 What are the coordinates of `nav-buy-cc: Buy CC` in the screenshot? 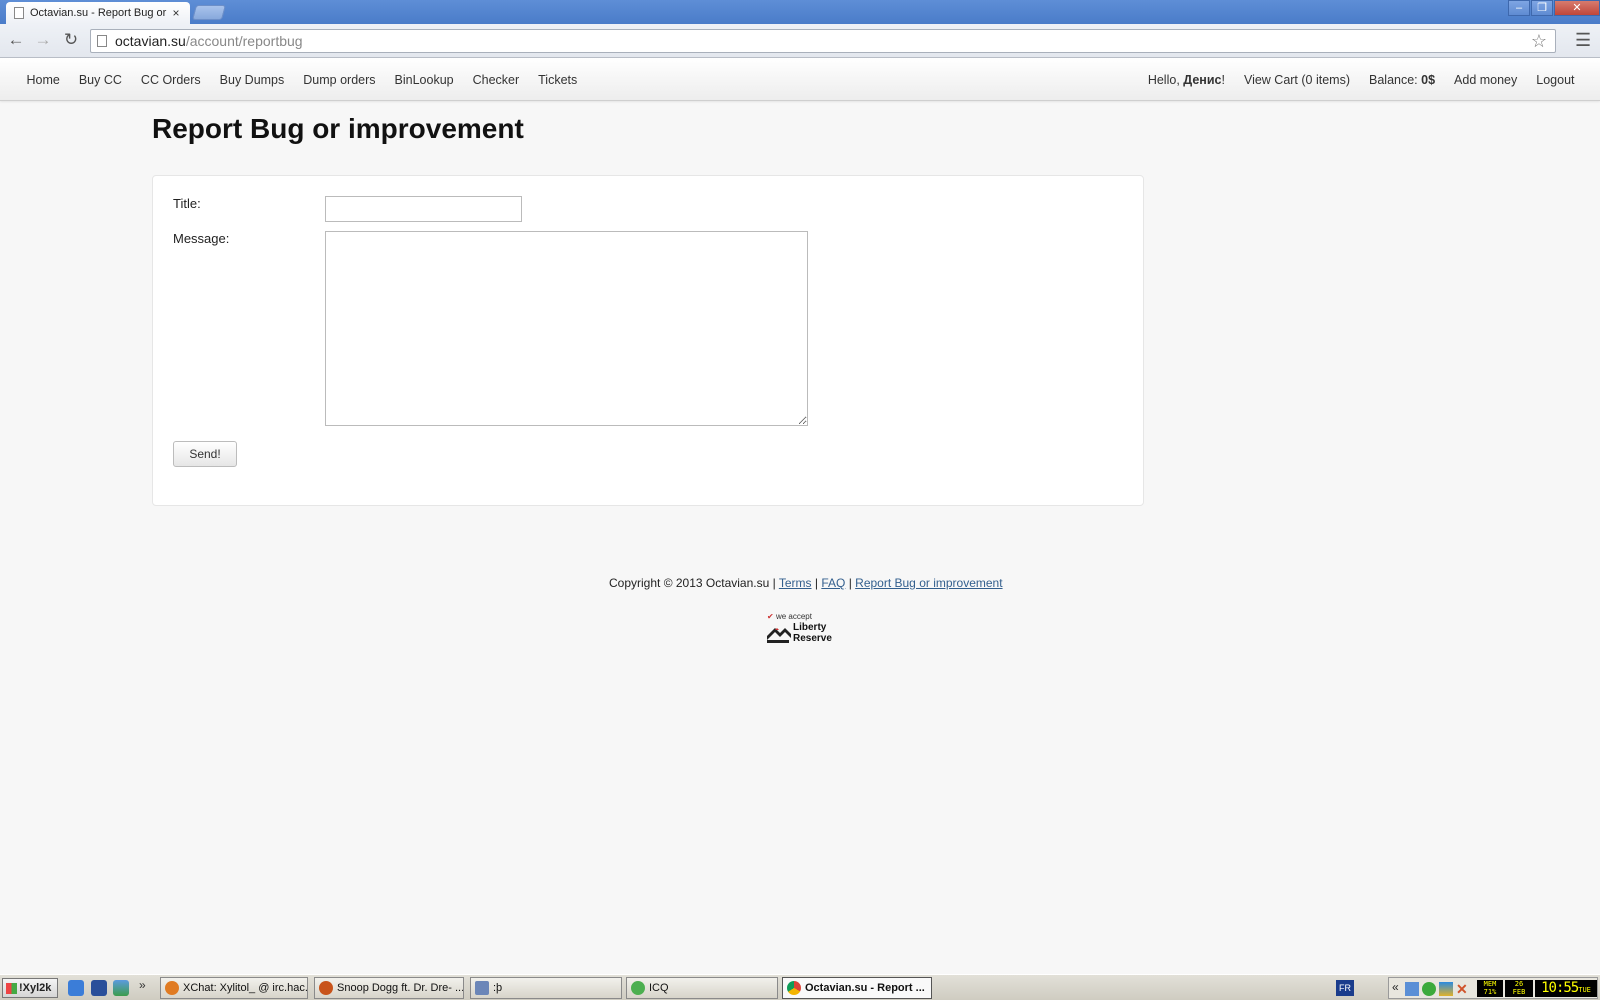 It's located at (100, 80).